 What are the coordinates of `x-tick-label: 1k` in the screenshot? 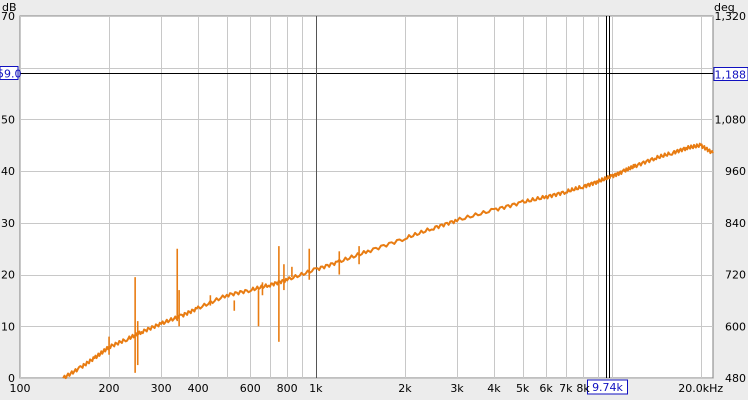 It's located at (316, 388).